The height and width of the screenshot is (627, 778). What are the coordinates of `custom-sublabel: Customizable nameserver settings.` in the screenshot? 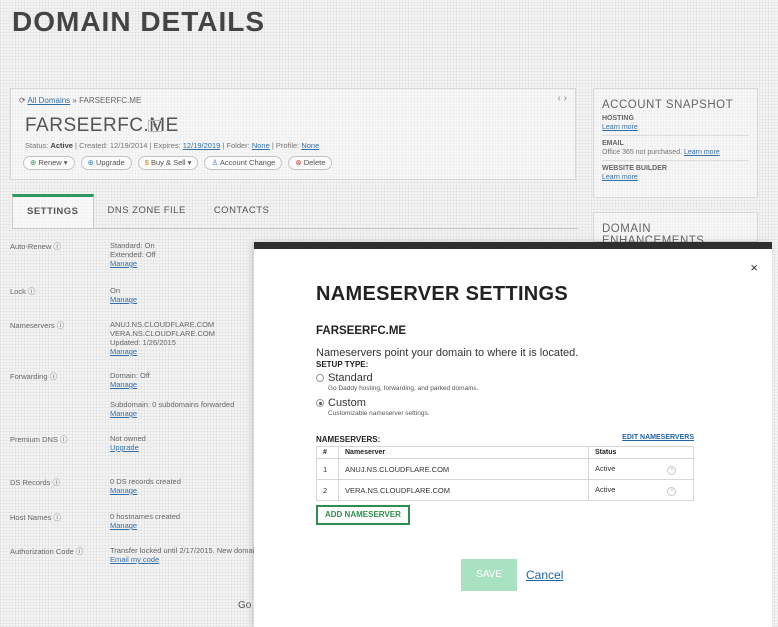 It's located at (379, 413).